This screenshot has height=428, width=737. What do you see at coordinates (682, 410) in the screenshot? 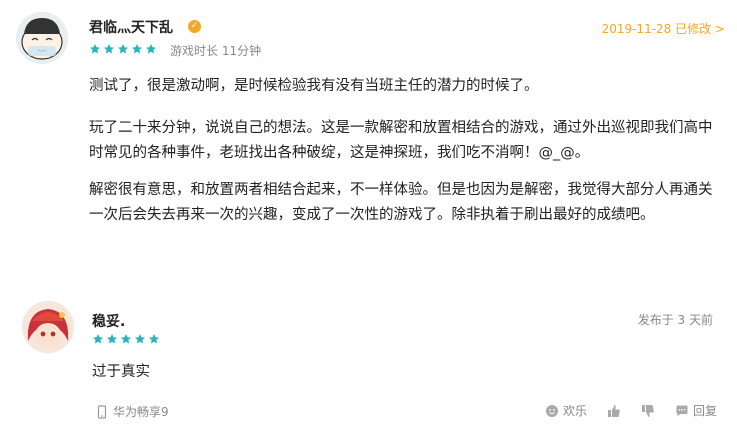
I see `comment-icon` at bounding box center [682, 410].